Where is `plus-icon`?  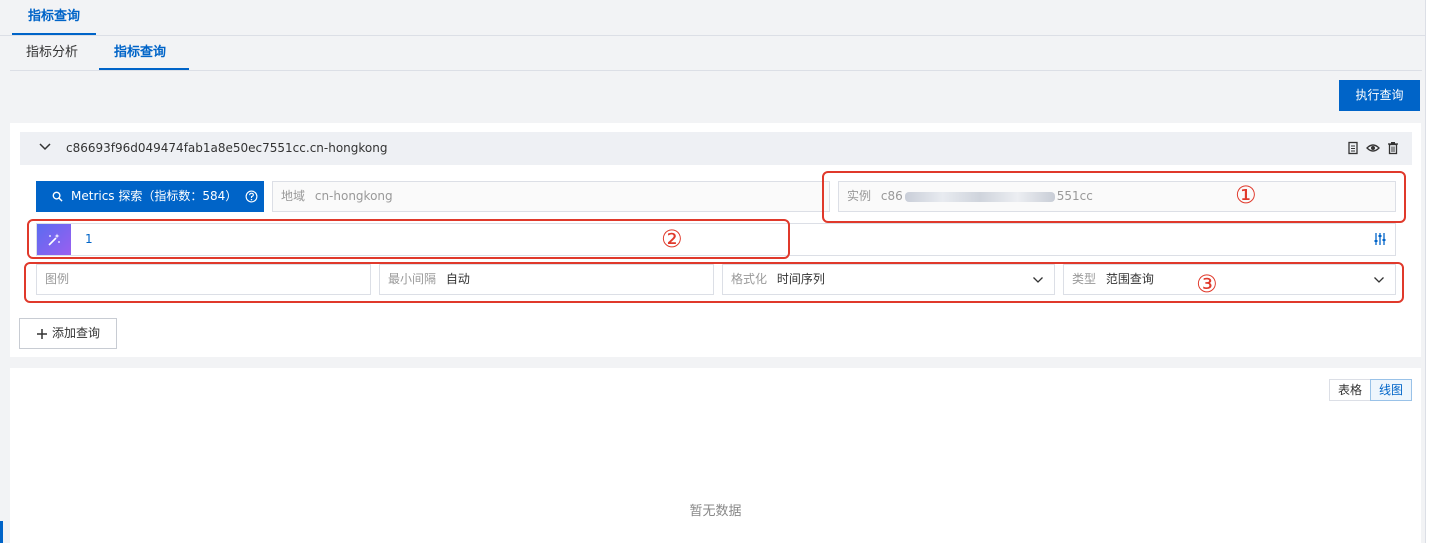 plus-icon is located at coordinates (41, 333).